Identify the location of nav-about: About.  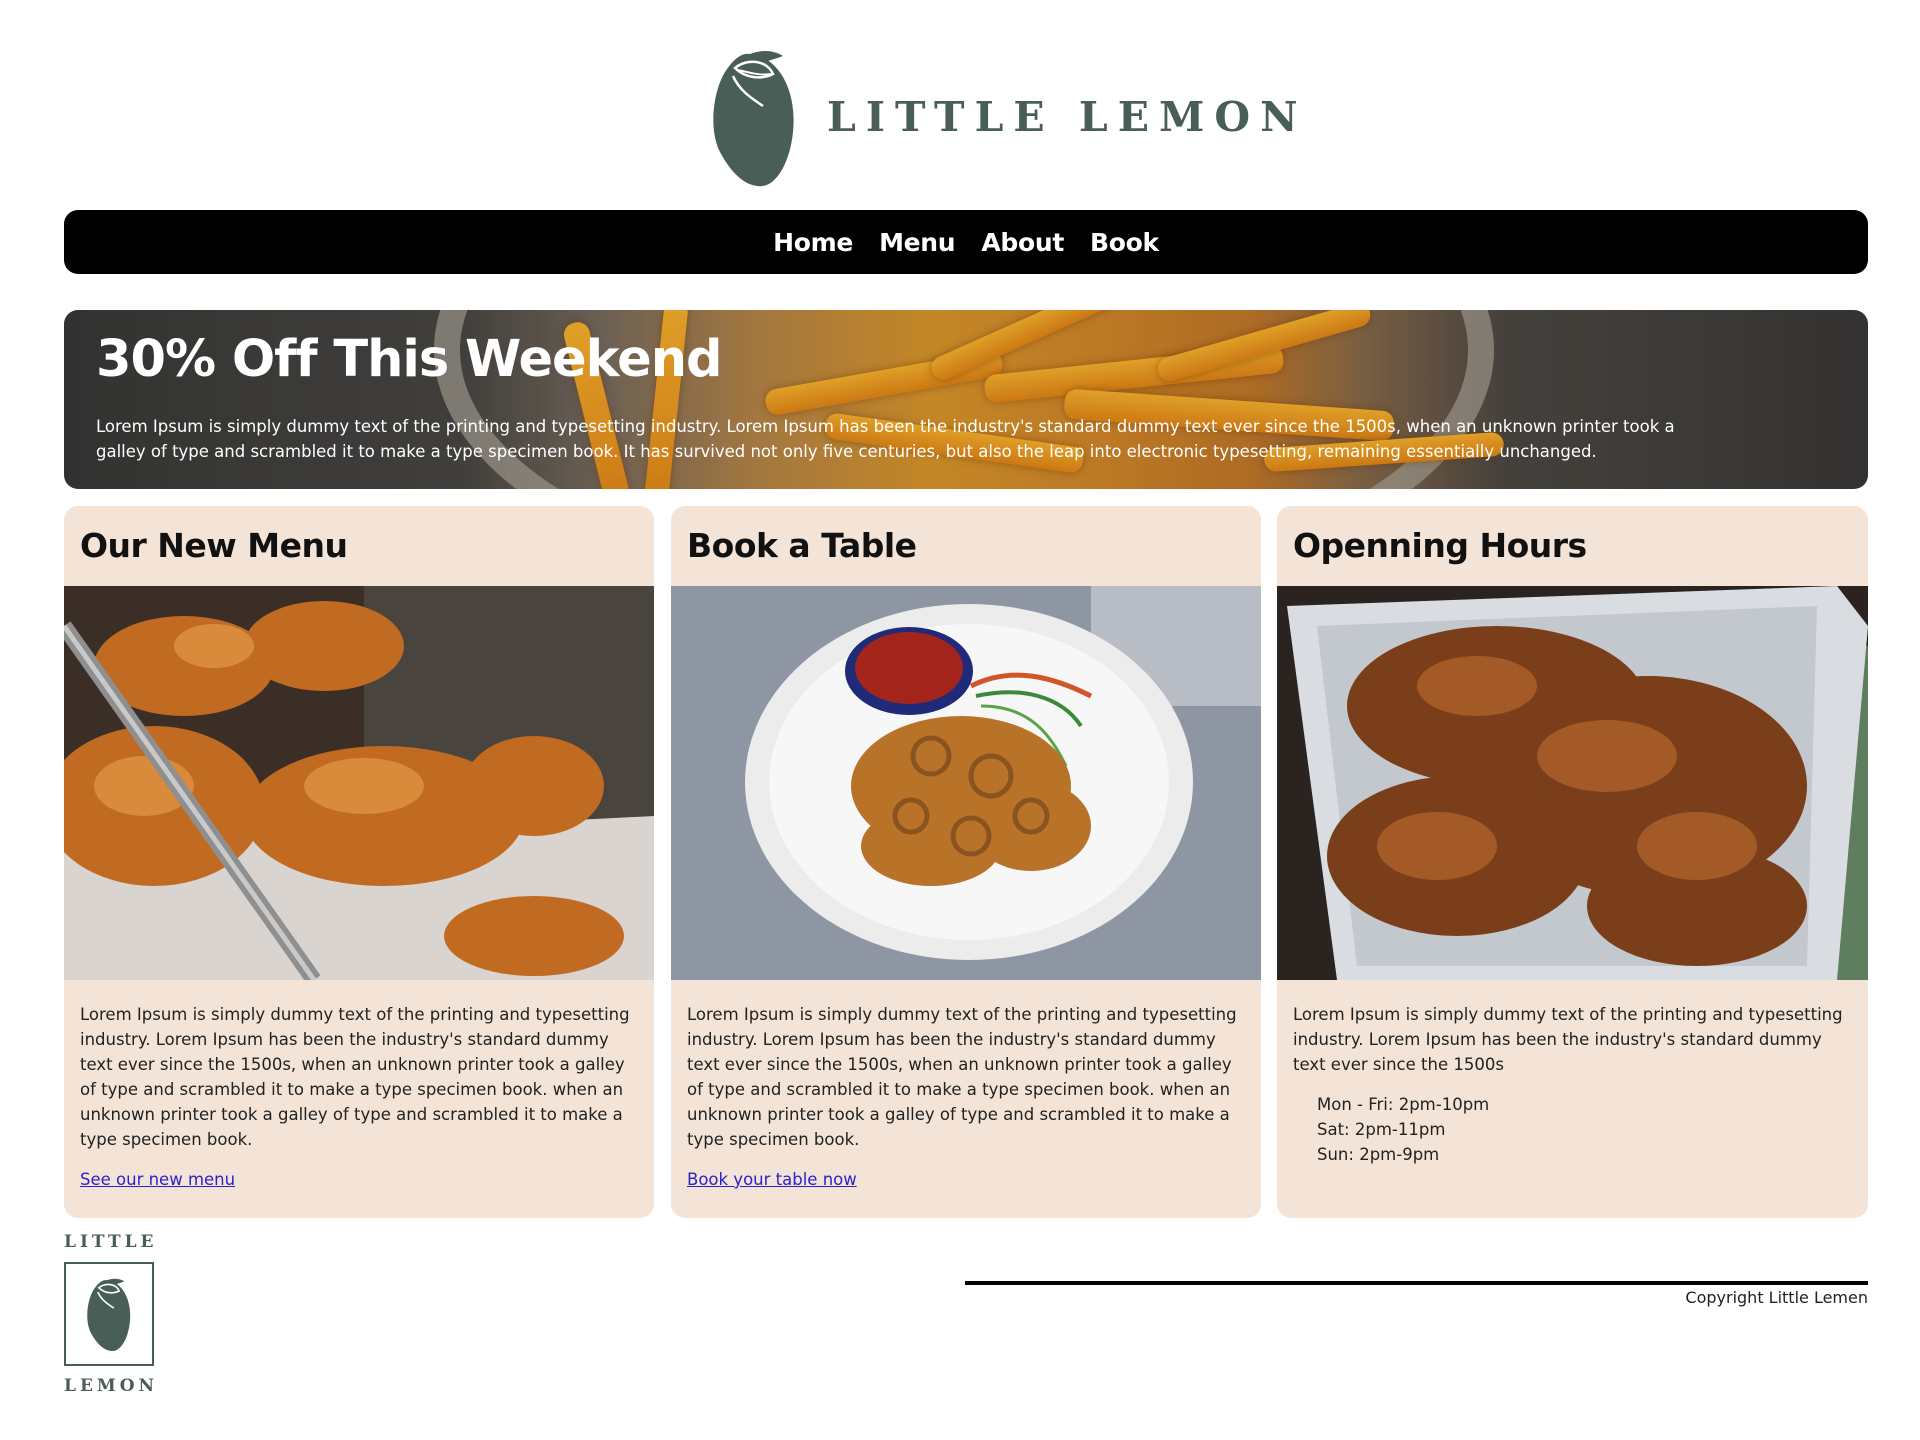
(1022, 242).